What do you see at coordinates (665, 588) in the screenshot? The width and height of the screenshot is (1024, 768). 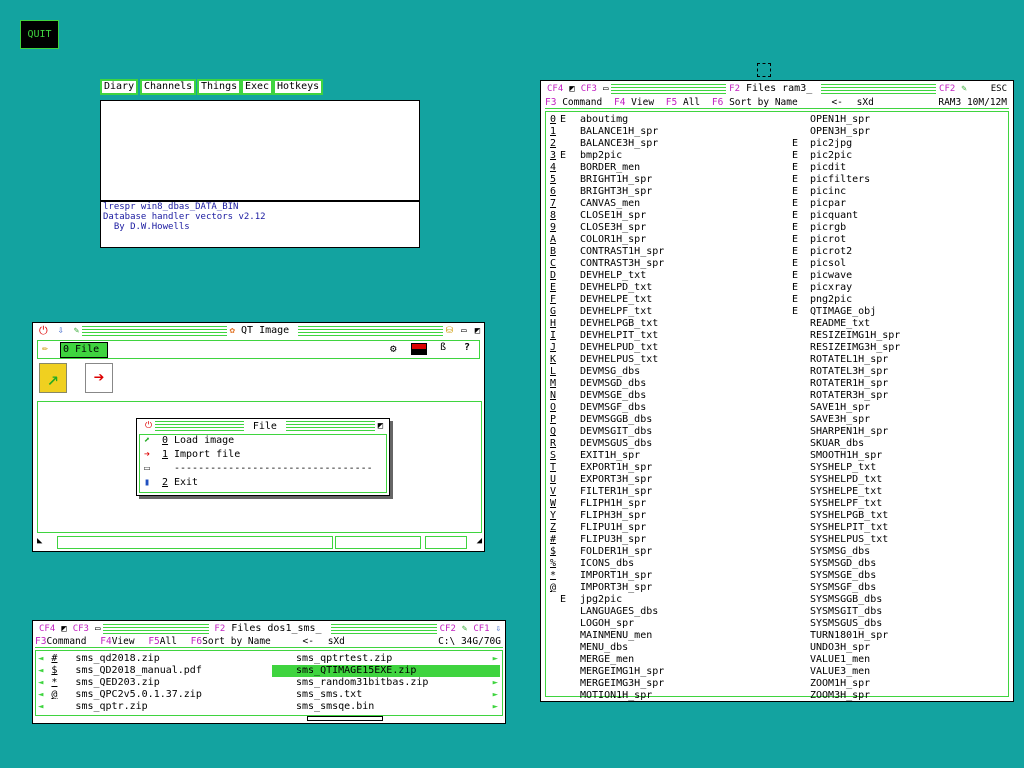 I see `list-item: @ IMPORT3H_spr` at bounding box center [665, 588].